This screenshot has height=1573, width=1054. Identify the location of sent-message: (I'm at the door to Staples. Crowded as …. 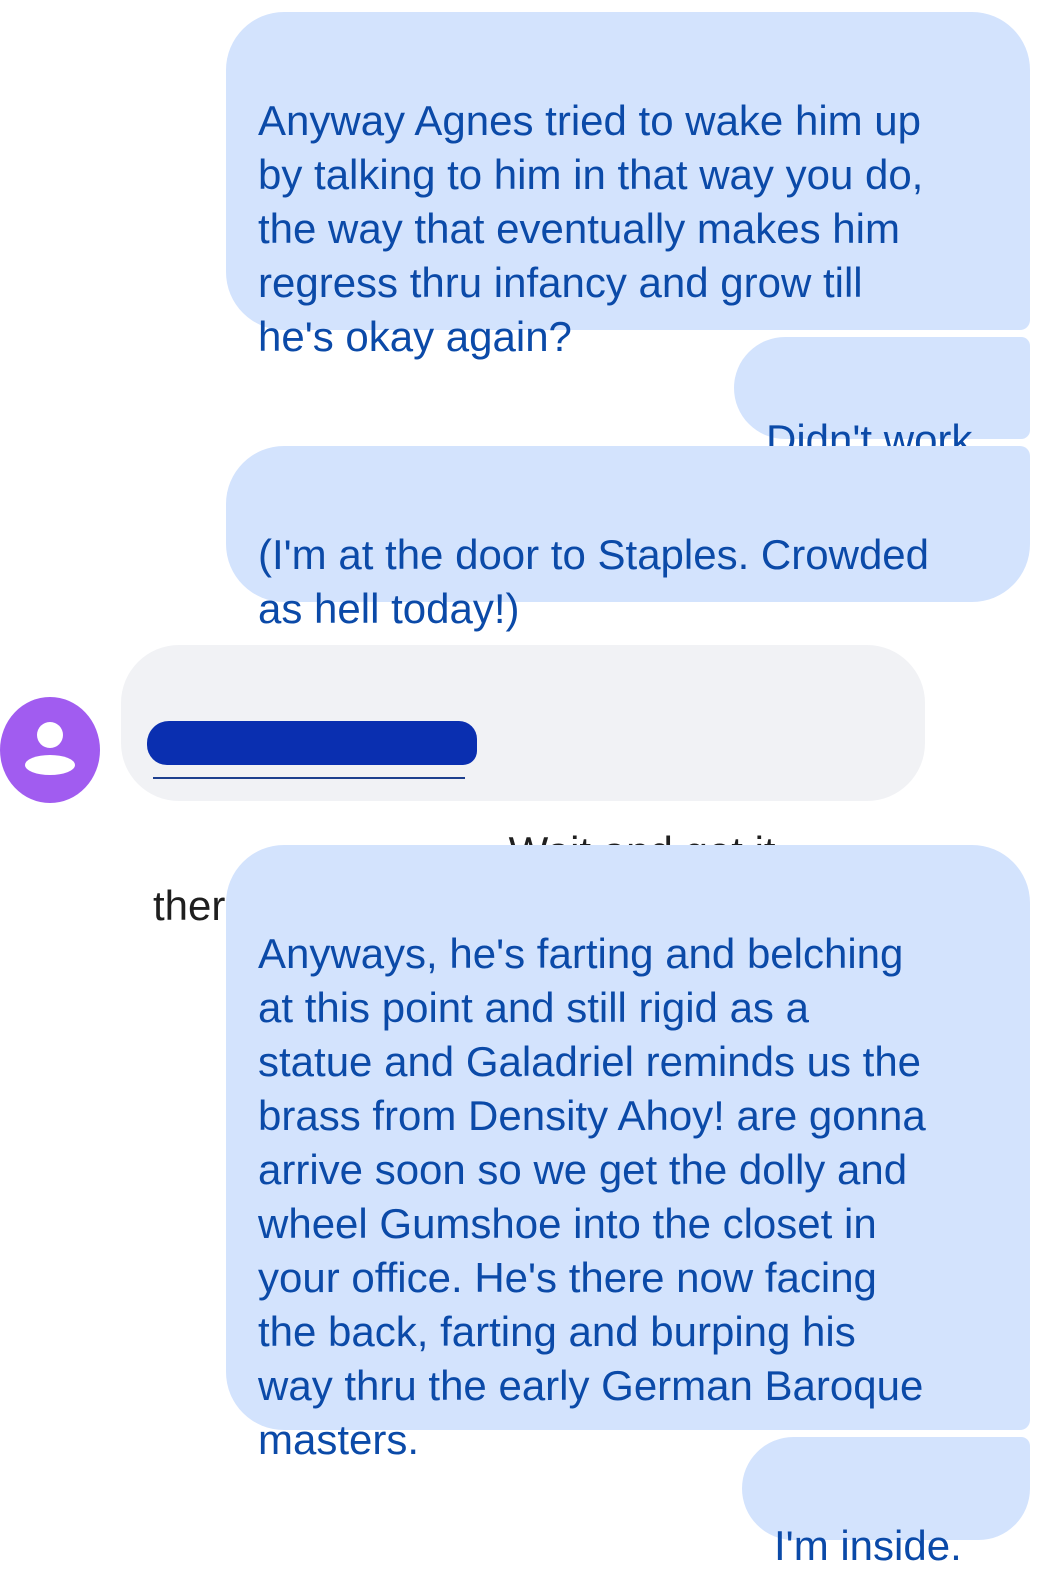
(628, 539).